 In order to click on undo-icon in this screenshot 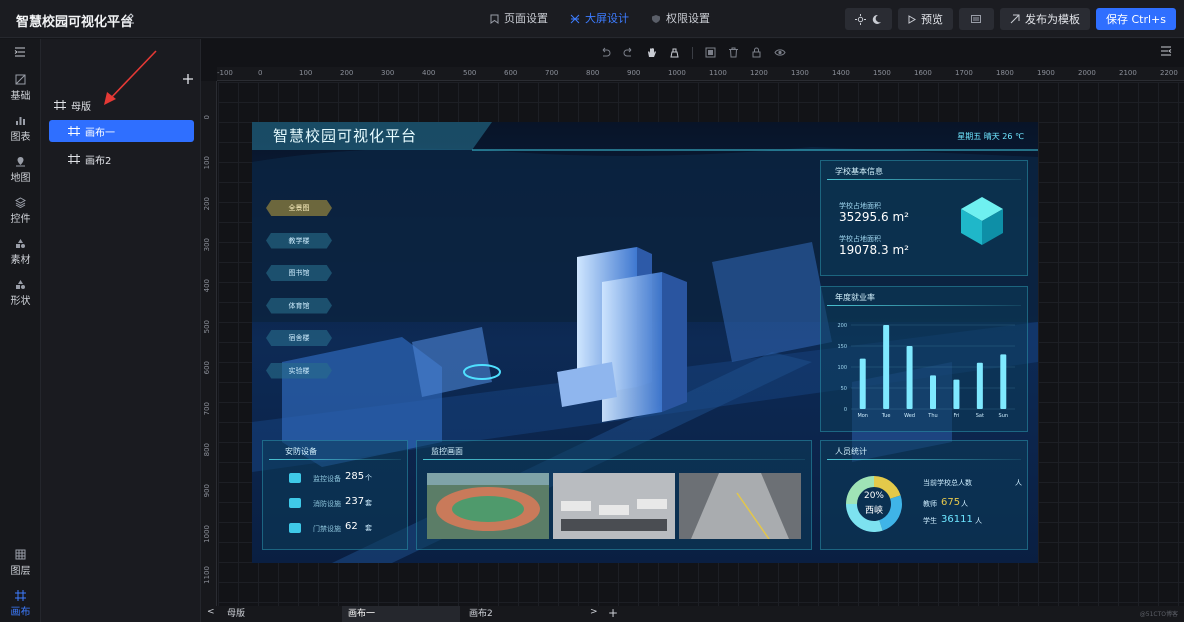, I will do `click(605, 52)`.